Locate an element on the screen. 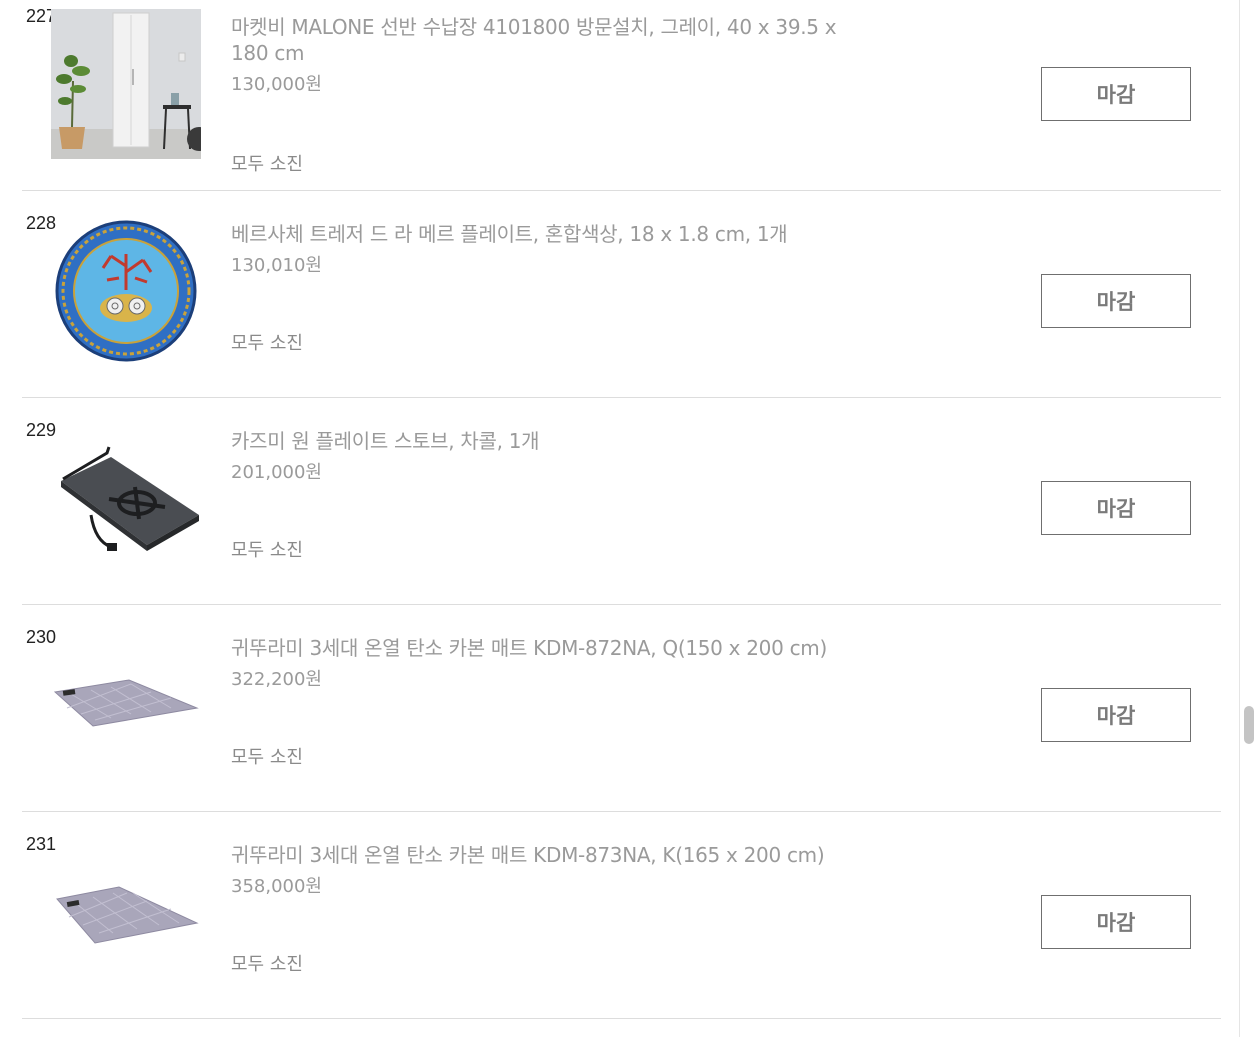 This screenshot has width=1256, height=1037. item-title: 카즈미 원 플레이트 스토브, 차콜, 1개 is located at coordinates (551, 441).